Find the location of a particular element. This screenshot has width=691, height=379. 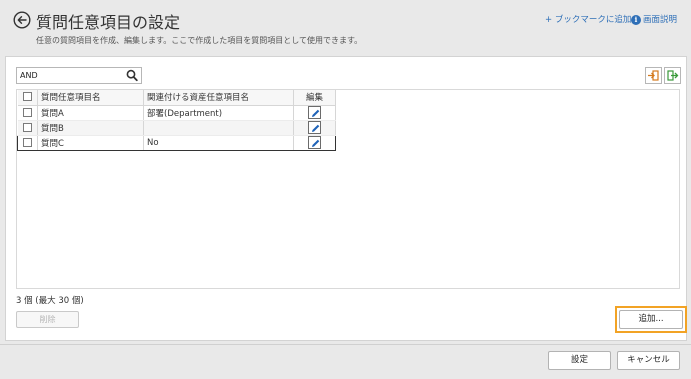

table-row: 質問A 部署(Department) is located at coordinates (176, 113).